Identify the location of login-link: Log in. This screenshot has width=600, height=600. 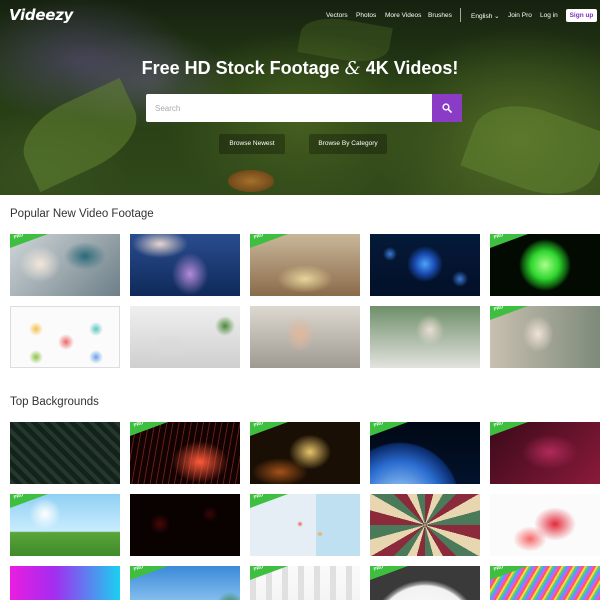
(549, 15).